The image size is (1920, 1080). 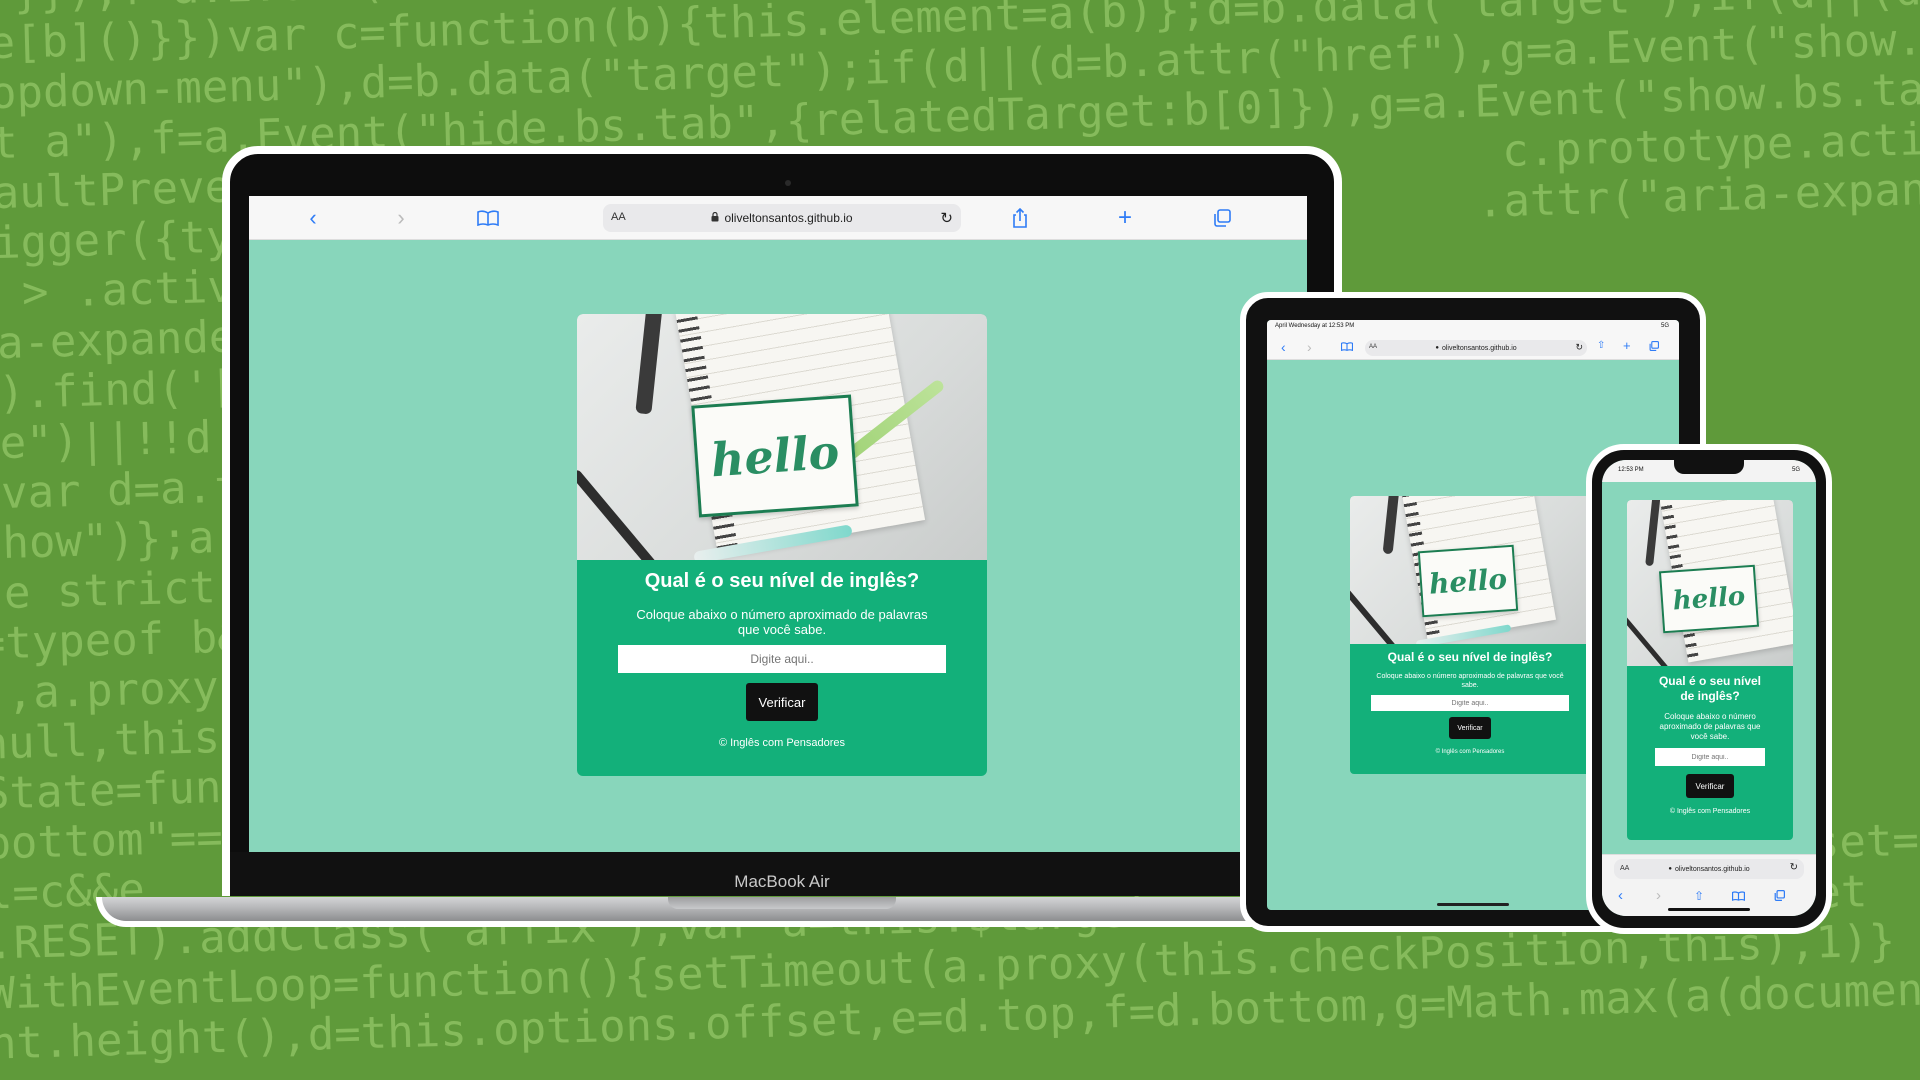 I want to click on ipad-status-bar: April Wednesday at 12:53 PM 5G, so click(x=1473, y=328).